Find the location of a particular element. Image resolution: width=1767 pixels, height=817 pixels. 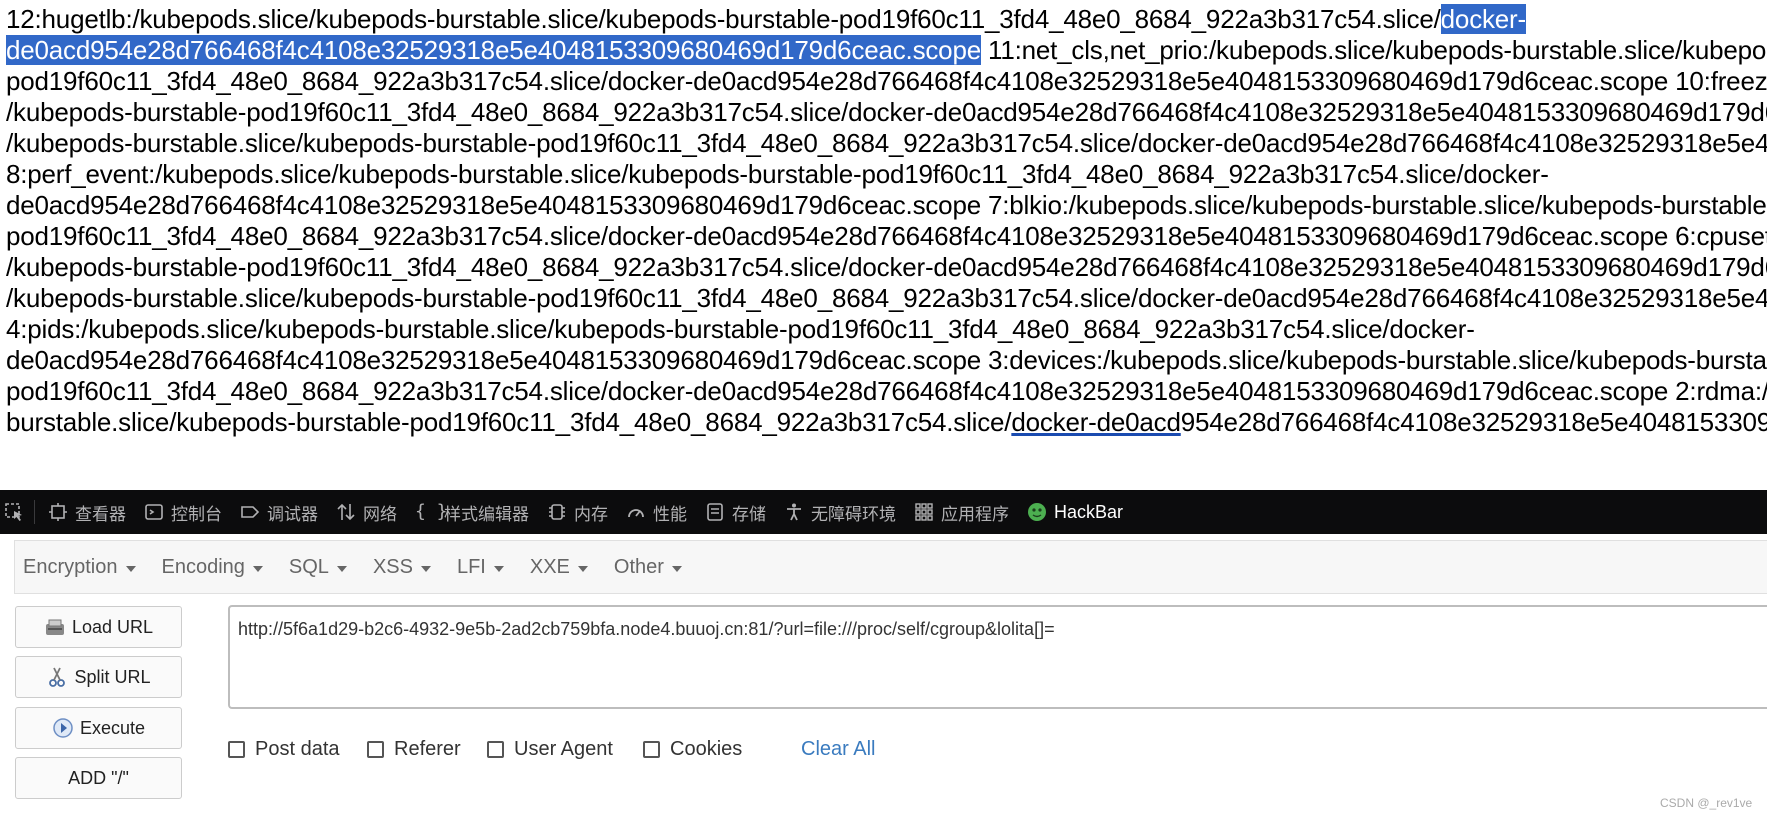

post-data-checkbox: Post data is located at coordinates (284, 749).